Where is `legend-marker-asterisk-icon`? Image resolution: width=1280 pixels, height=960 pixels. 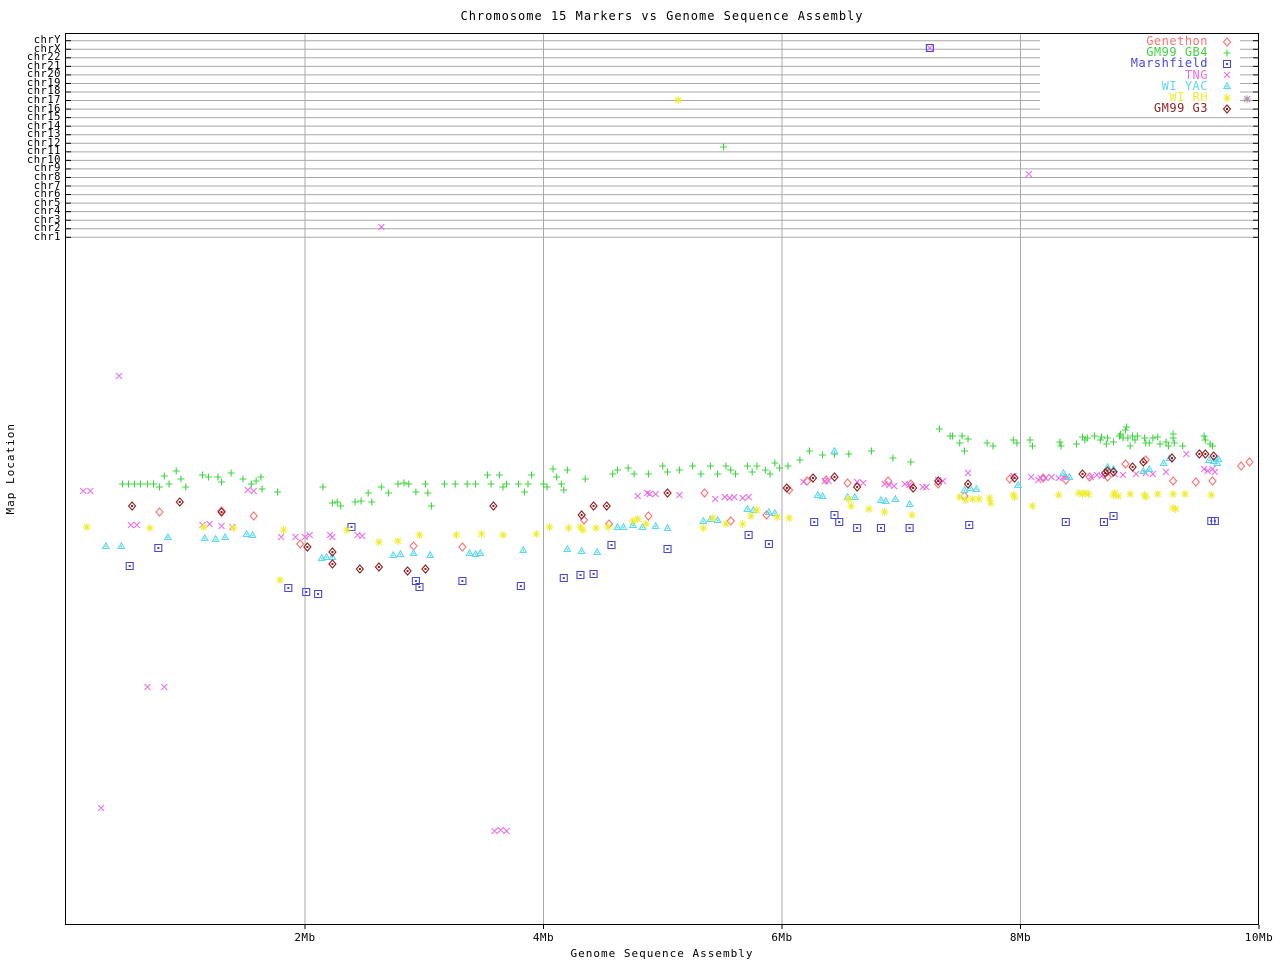
legend-marker-asterisk-icon is located at coordinates (1227, 97).